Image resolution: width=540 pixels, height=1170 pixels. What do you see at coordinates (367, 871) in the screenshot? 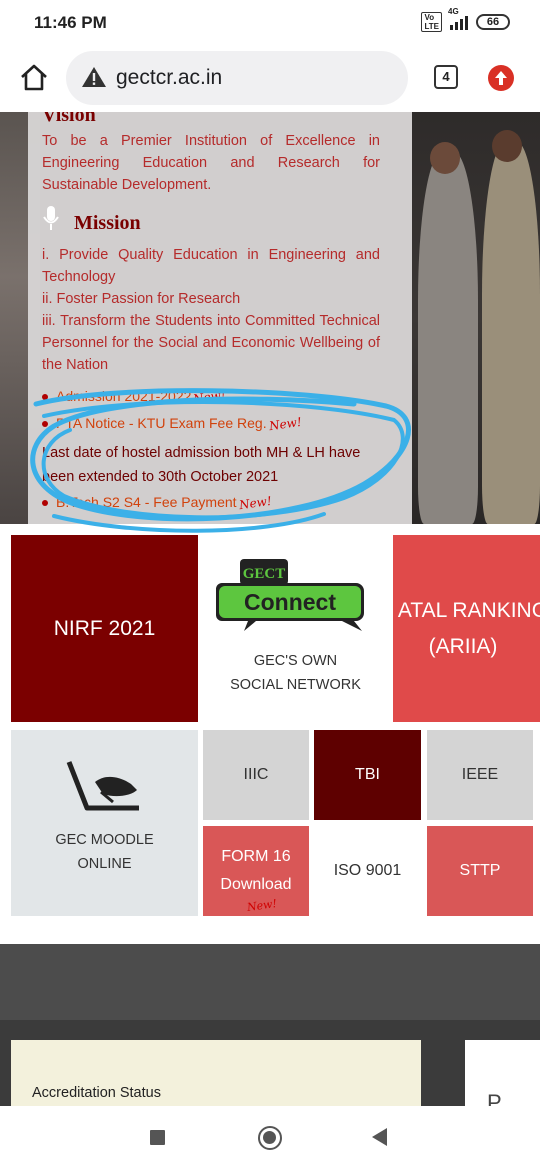
I see `iso-tile: ISO 9001` at bounding box center [367, 871].